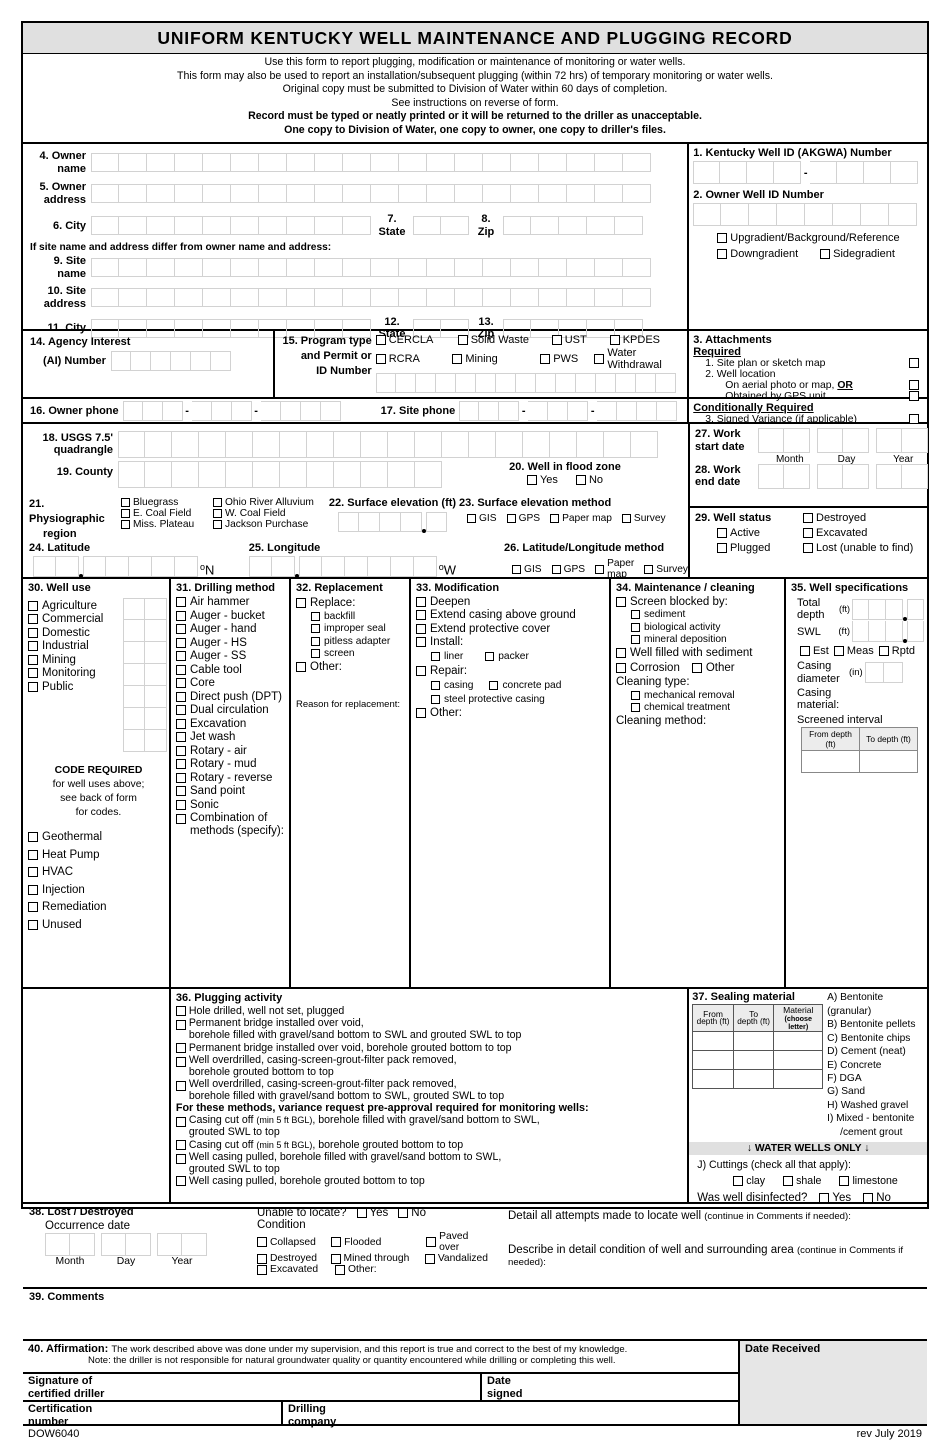  I want to click on checkbox-upgradient: Upgradient/Background/Reference, so click(822, 238).